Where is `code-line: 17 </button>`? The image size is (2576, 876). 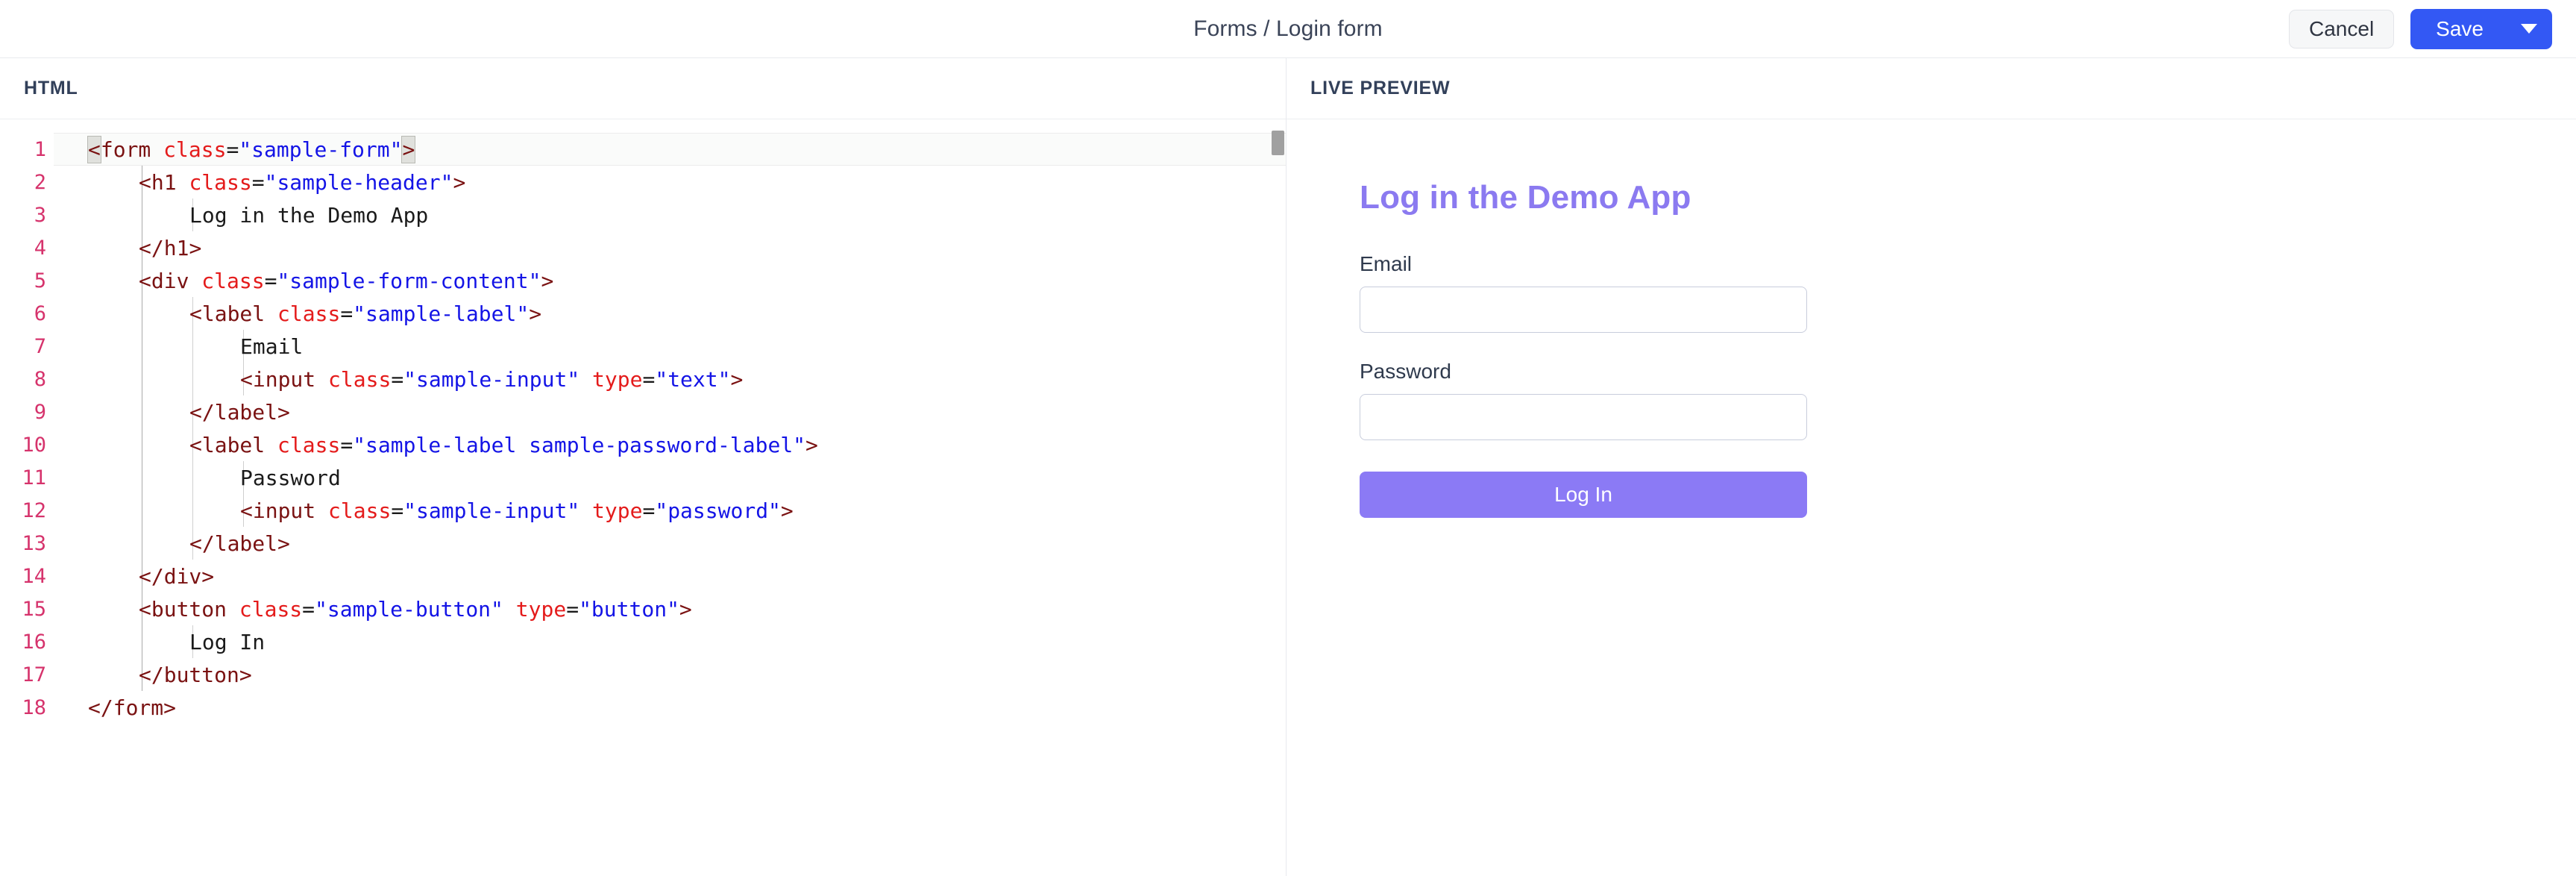
code-line: 17 </button> is located at coordinates (643, 674).